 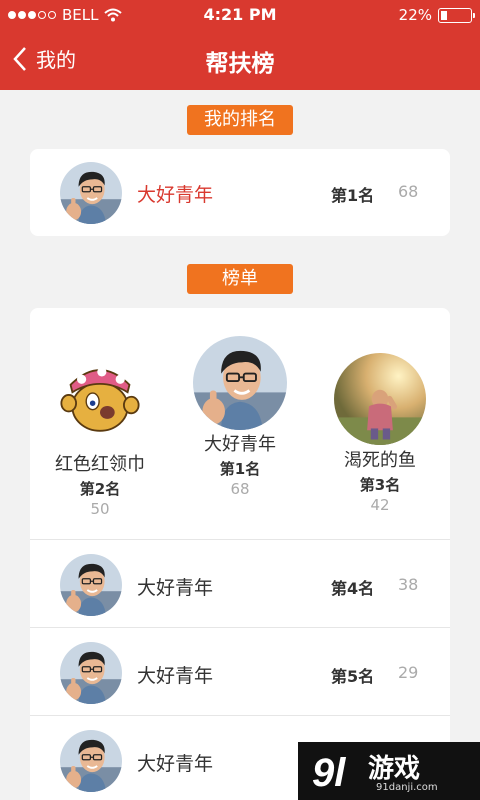 What do you see at coordinates (407, 787) in the screenshot?
I see `watermark-url: 91danji.com` at bounding box center [407, 787].